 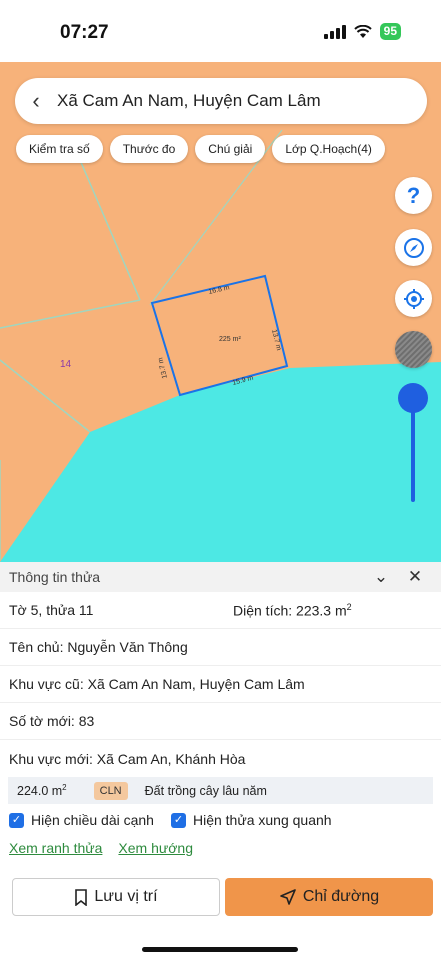 What do you see at coordinates (413, 398) in the screenshot?
I see `opacity-slider-thumb` at bounding box center [413, 398].